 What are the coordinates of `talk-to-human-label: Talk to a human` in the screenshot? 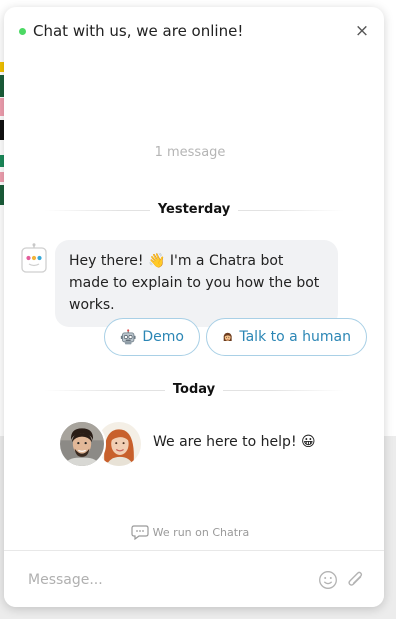 It's located at (295, 337).